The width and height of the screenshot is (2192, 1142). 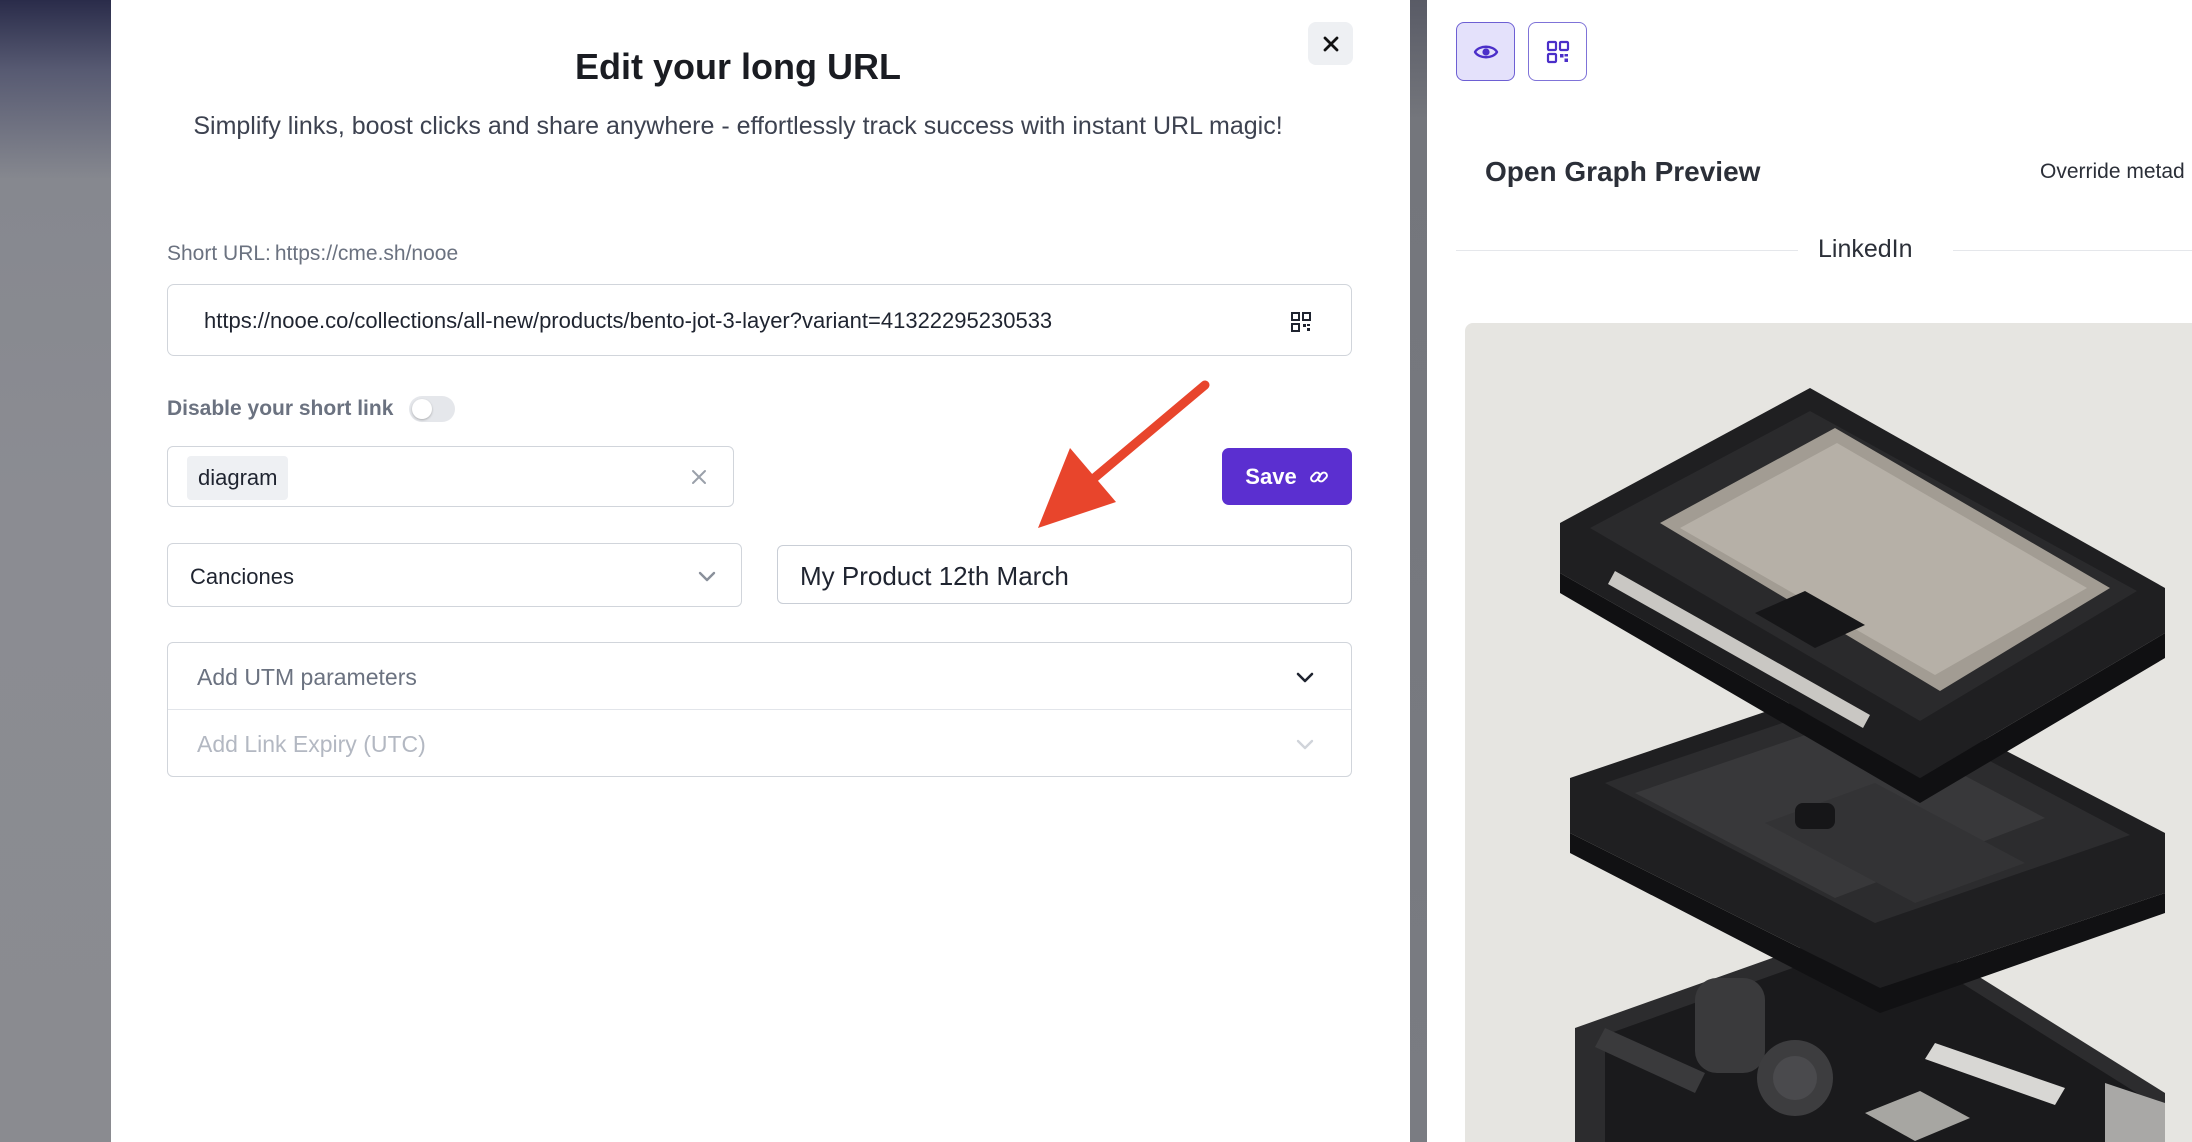 I want to click on save-button: Save, so click(x=1287, y=476).